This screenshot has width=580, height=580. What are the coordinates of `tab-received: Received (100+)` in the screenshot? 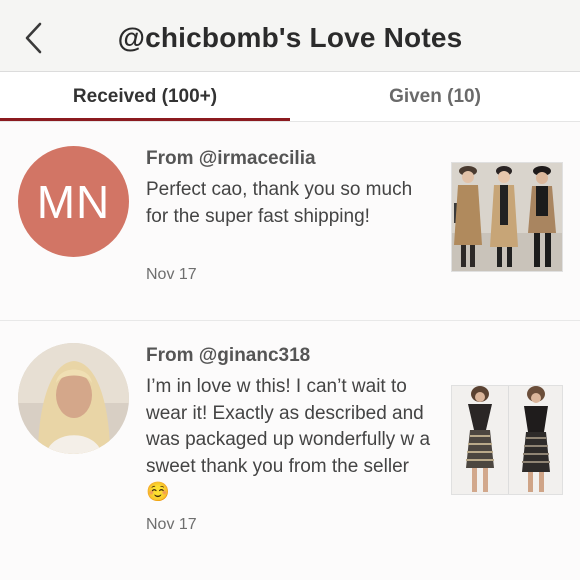 It's located at (145, 97).